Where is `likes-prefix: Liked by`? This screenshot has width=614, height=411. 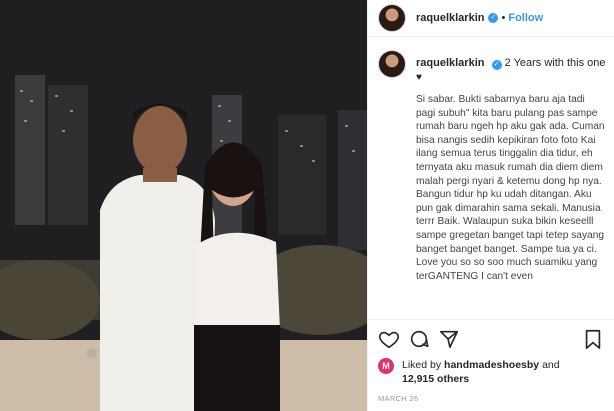
likes-prefix: Liked by is located at coordinates (422, 365).